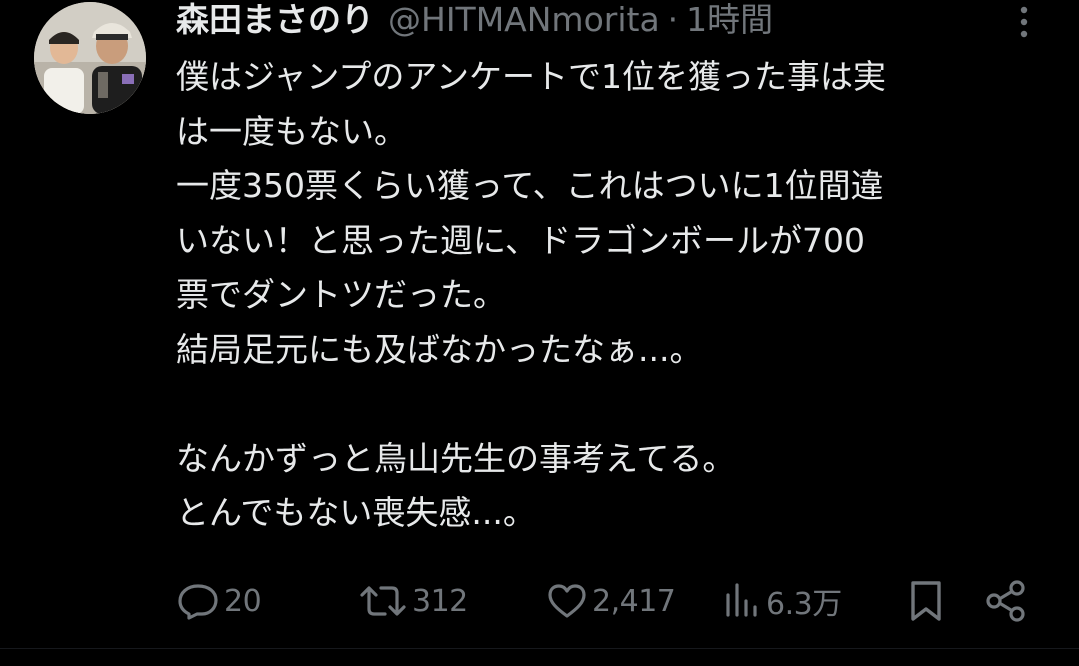  What do you see at coordinates (741, 600) in the screenshot?
I see `views-bar-chart-icon` at bounding box center [741, 600].